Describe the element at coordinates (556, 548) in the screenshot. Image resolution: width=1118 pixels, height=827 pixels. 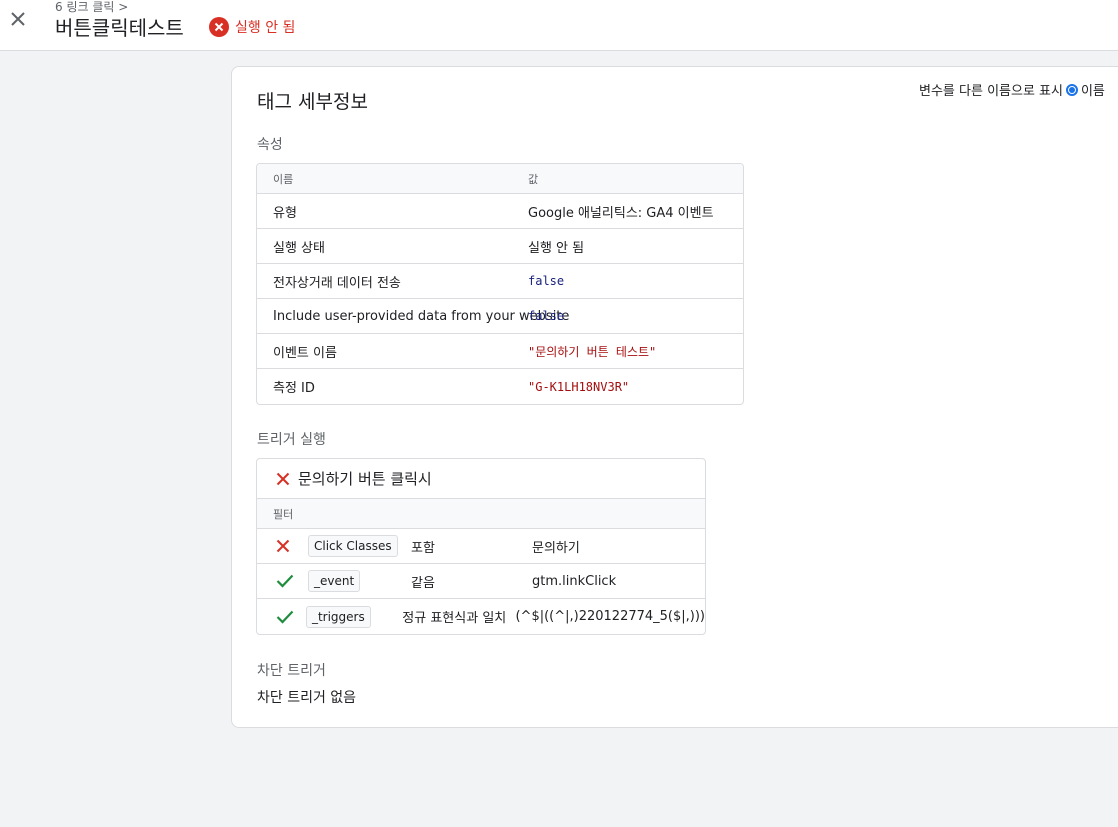
I see `filter-value: 문의하기` at that location.